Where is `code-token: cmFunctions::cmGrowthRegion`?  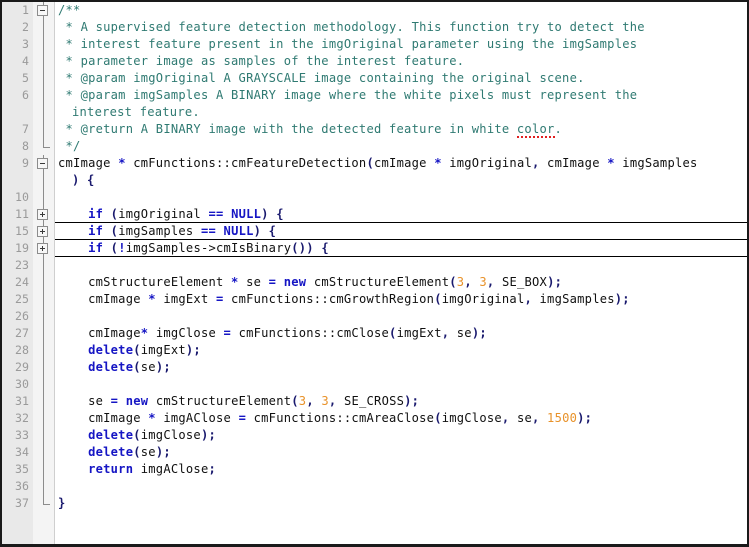 code-token: cmFunctions::cmGrowthRegion is located at coordinates (329, 299).